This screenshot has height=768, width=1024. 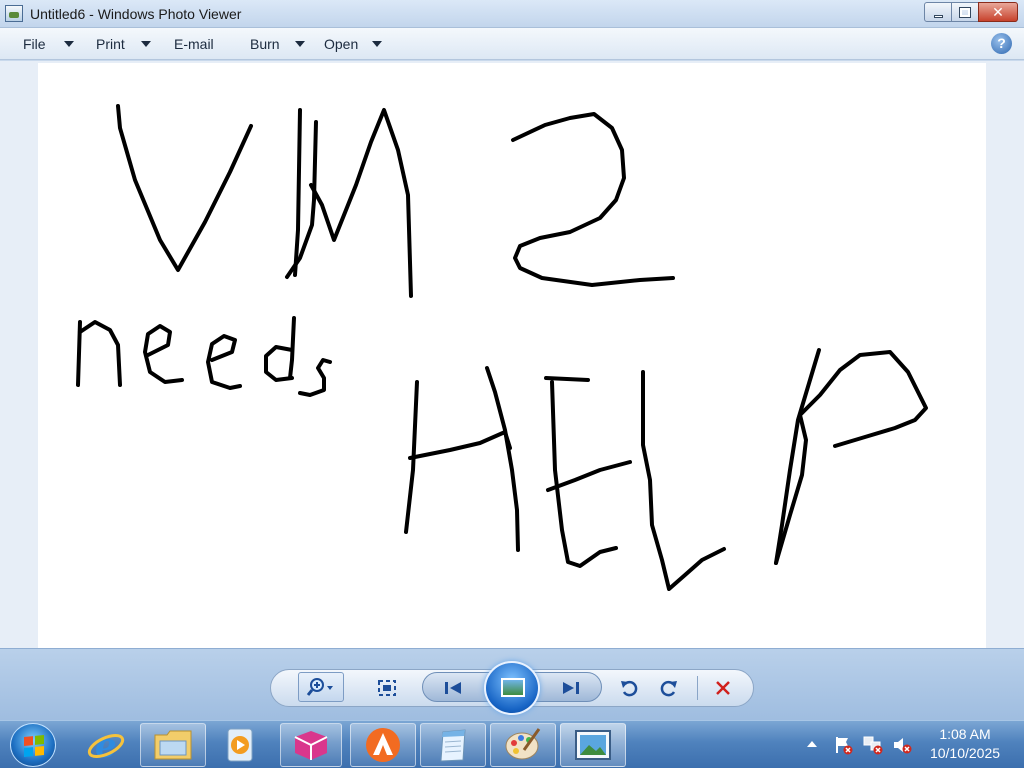 I want to click on volume-muted-icon, so click(x=902, y=744).